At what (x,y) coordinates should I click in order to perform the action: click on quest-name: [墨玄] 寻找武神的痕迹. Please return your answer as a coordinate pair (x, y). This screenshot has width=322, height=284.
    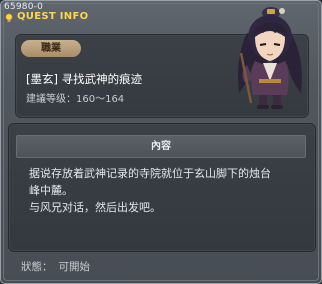
    Looking at the image, I should click on (84, 79).